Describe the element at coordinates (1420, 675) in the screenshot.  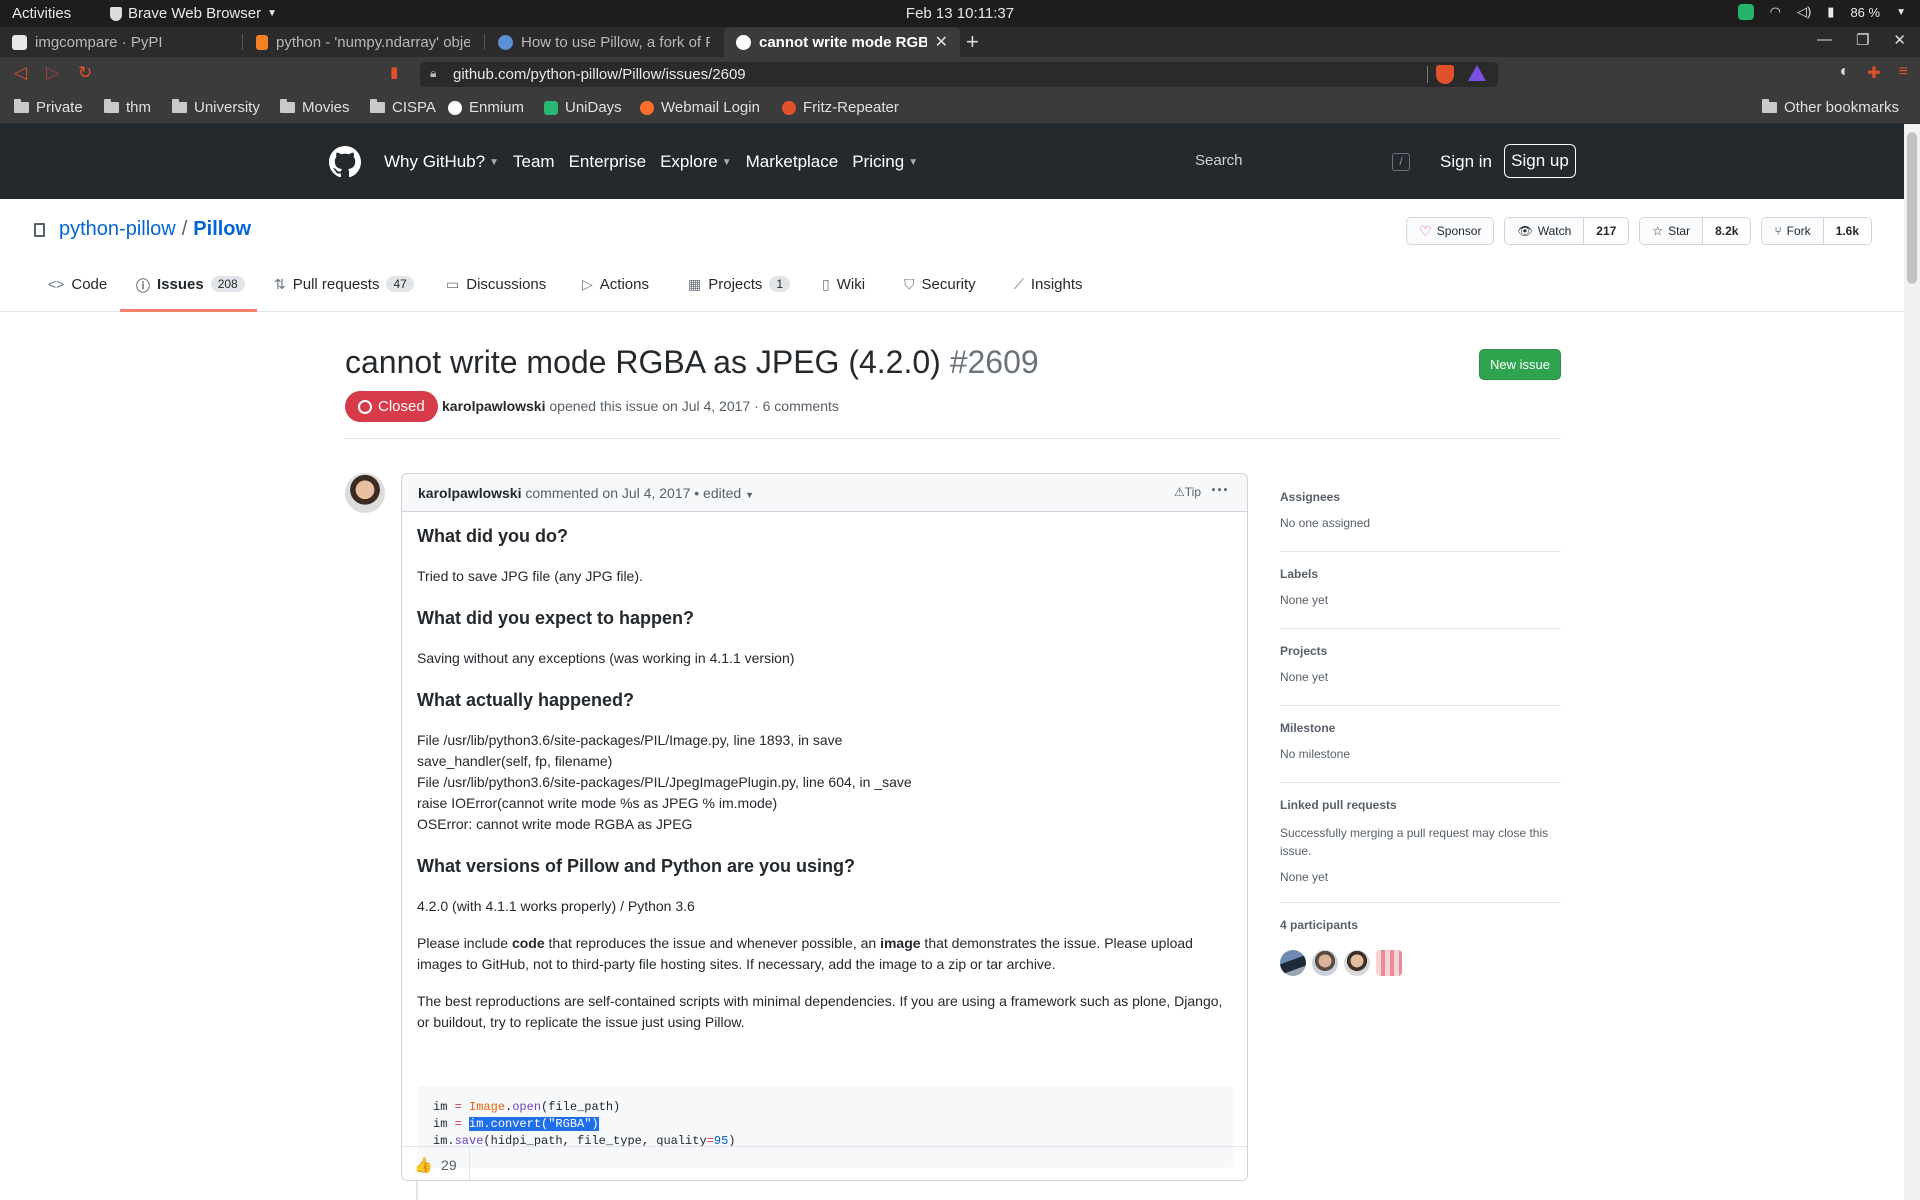
I see `sidebar-projects: Projects None yet` at that location.